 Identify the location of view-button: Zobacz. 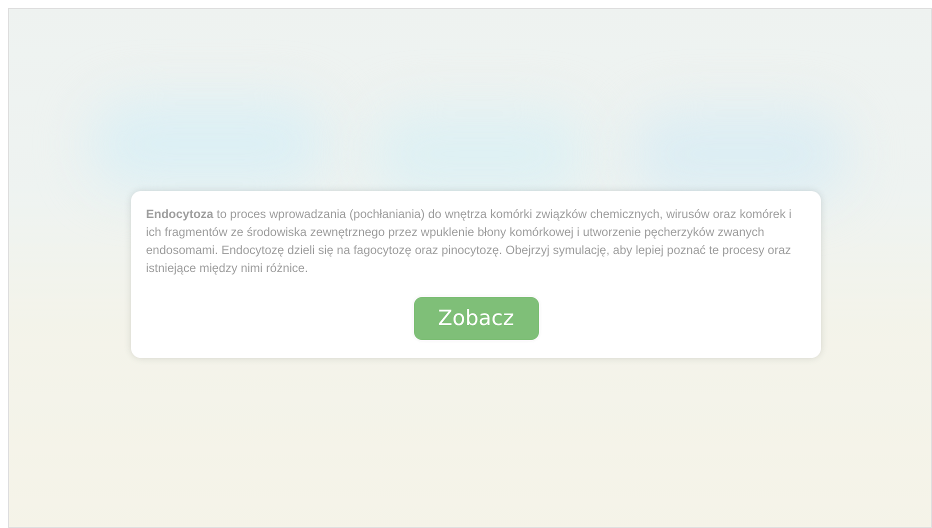
(476, 318).